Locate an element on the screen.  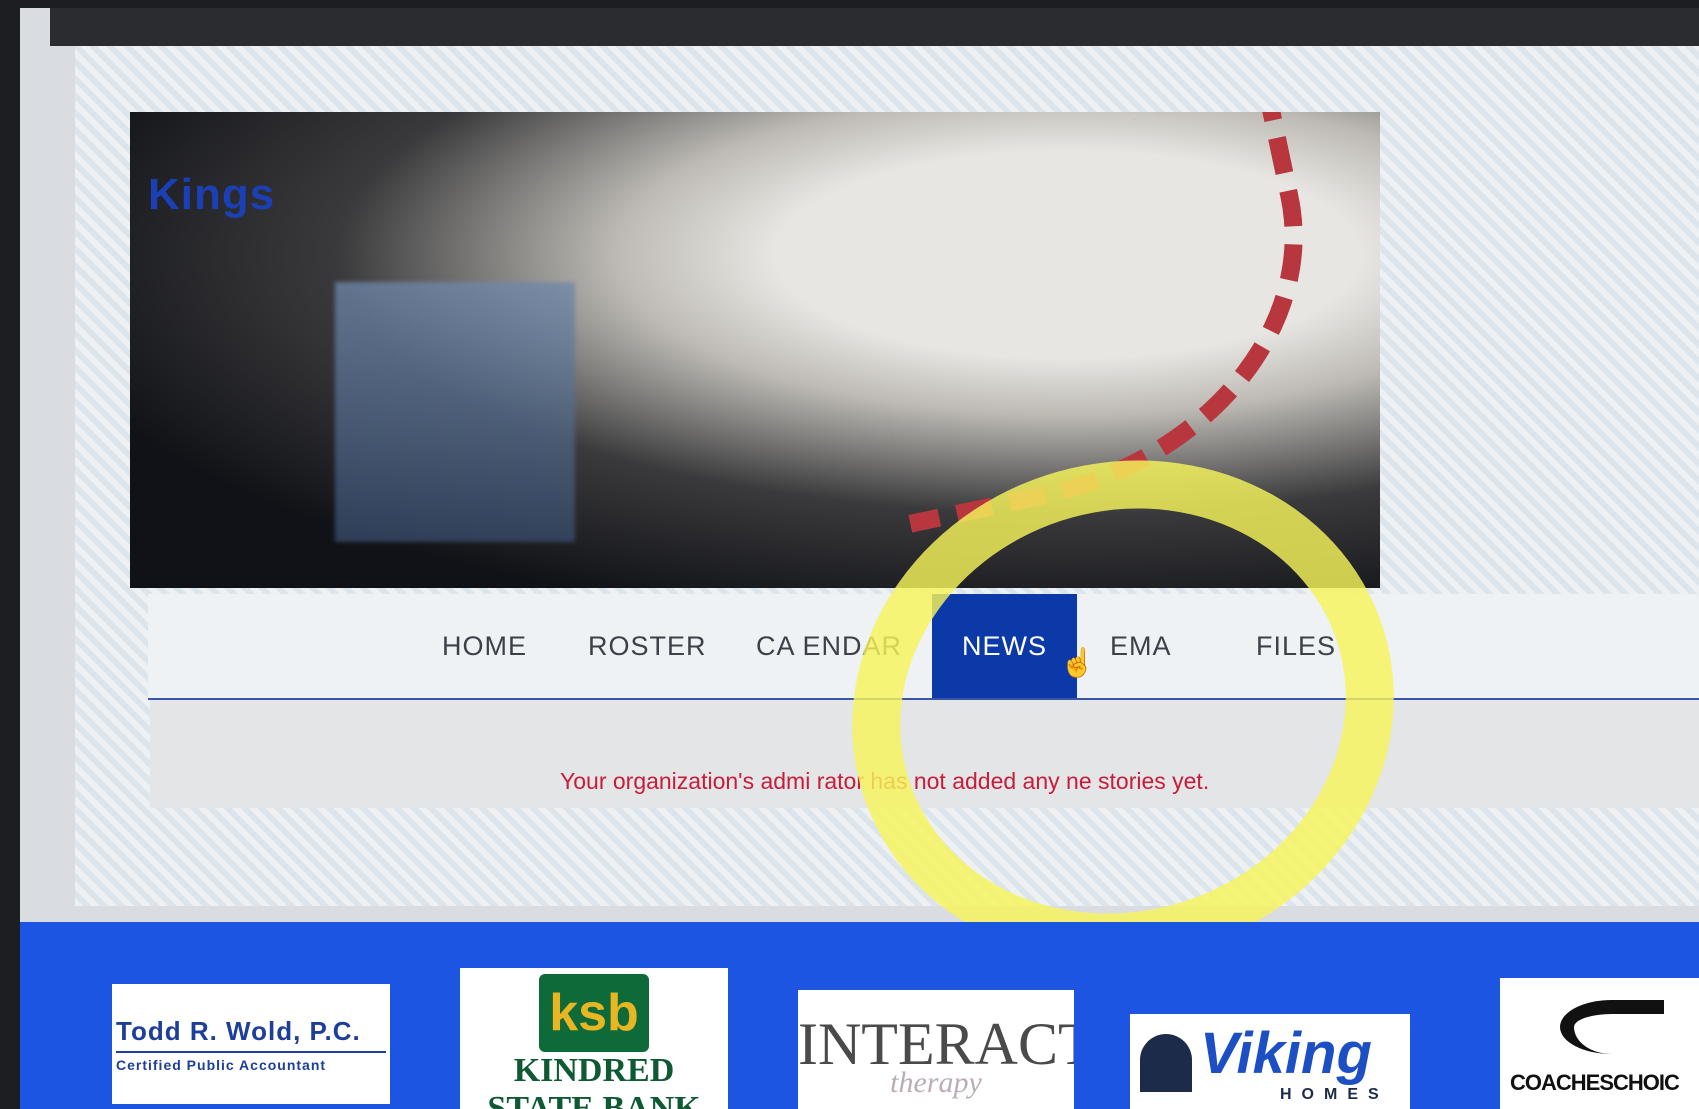
kindred-monogram-icon: ksb is located at coordinates (594, 1013).